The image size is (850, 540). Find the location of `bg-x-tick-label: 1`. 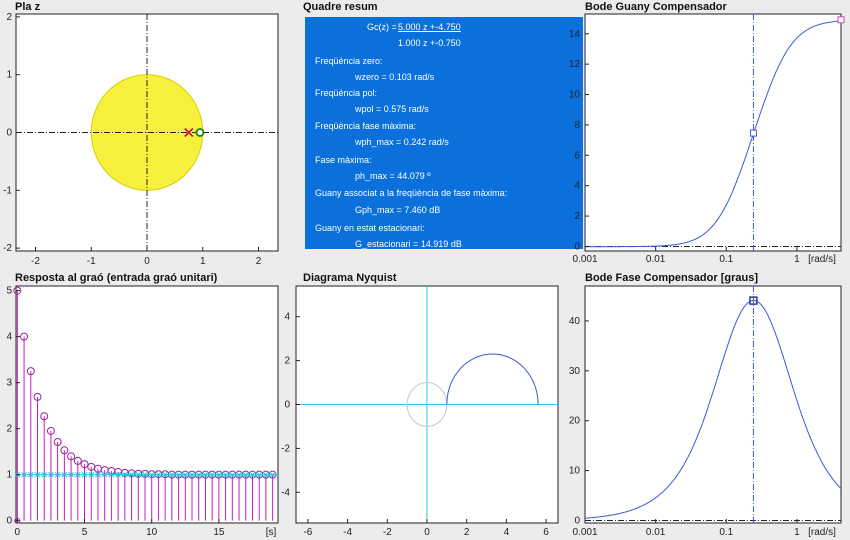

bg-x-tick-label: 1 is located at coordinates (797, 259).